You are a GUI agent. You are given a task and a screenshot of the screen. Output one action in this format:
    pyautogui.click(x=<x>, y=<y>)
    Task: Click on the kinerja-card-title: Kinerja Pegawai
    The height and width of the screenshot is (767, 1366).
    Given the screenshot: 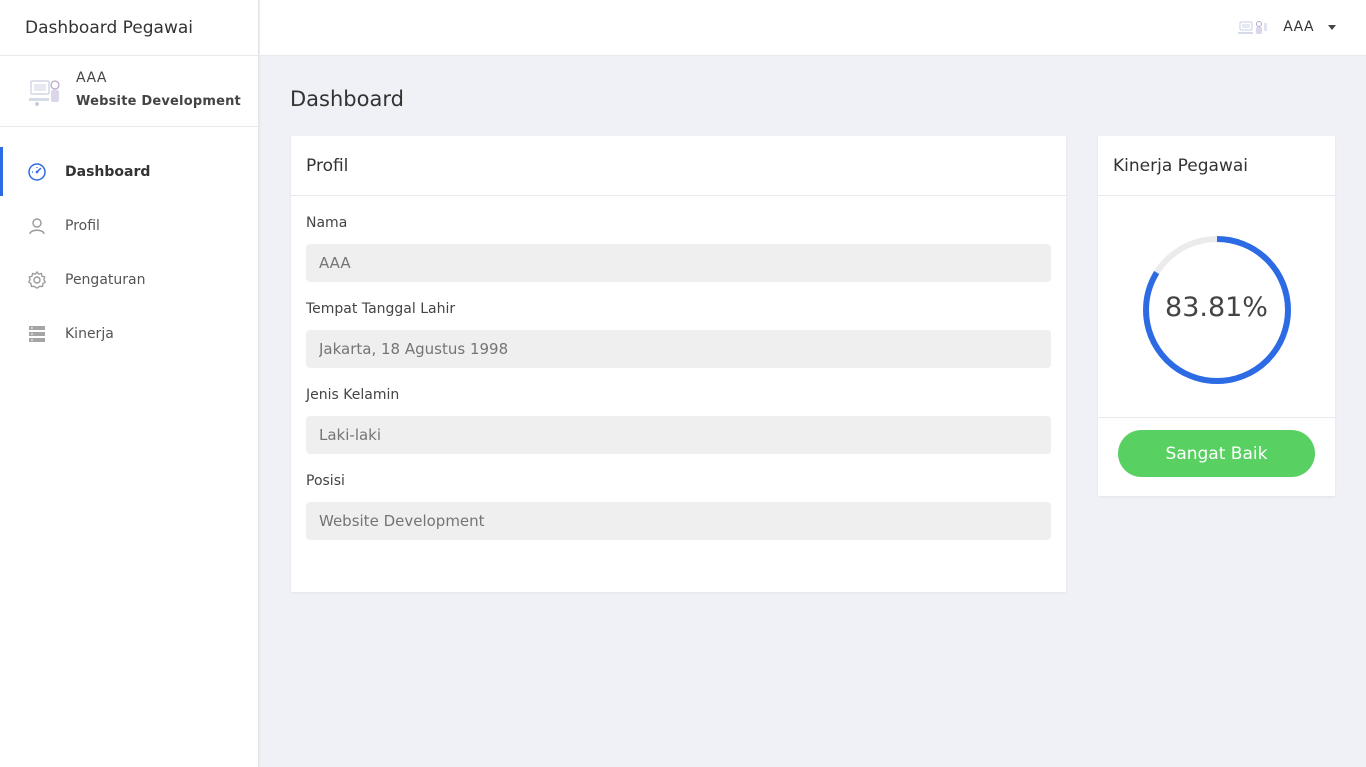 What is the action you would take?
    pyautogui.click(x=1216, y=166)
    